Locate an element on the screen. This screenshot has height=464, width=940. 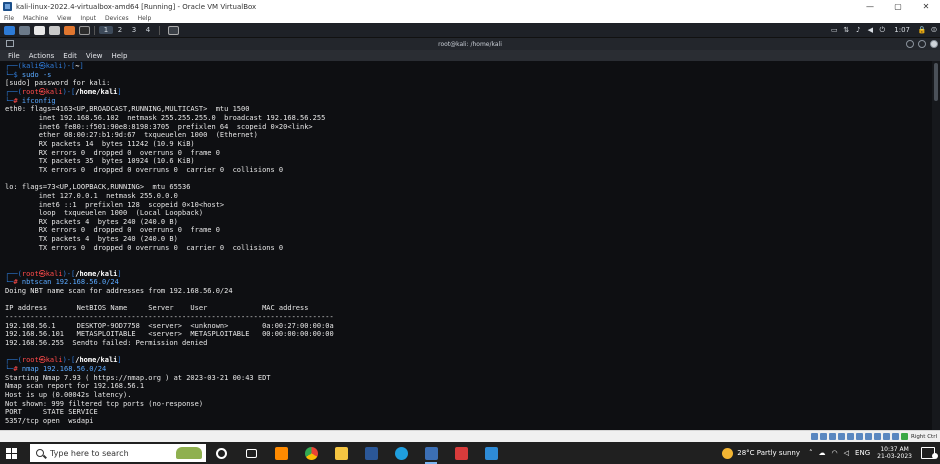
terminal-output-line: [sudo] password for kali: is located at coordinates (58, 83).